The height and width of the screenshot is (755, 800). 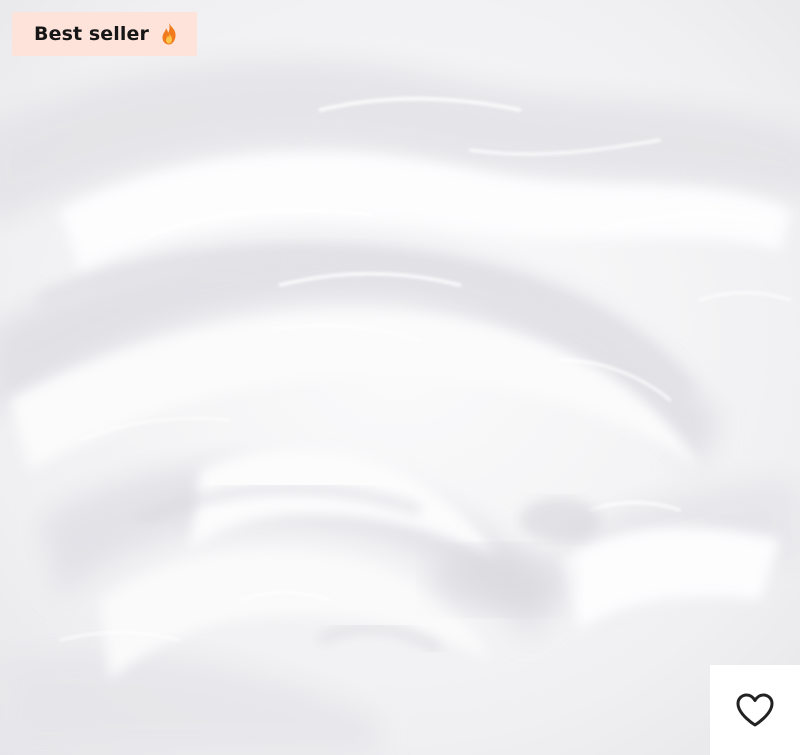 I want to click on heart-outline-icon, so click(x=755, y=710).